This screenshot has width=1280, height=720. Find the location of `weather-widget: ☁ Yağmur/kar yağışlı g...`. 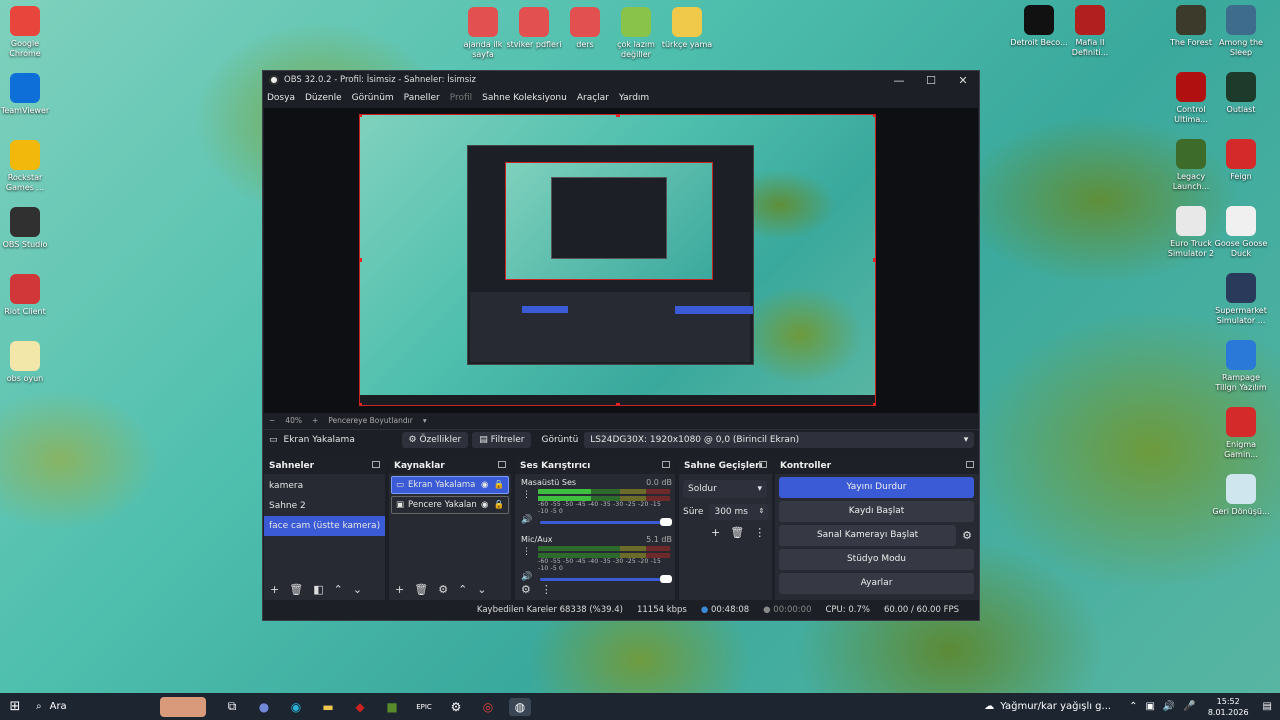

weather-widget: ☁ Yağmur/kar yağışlı g... is located at coordinates (1047, 706).